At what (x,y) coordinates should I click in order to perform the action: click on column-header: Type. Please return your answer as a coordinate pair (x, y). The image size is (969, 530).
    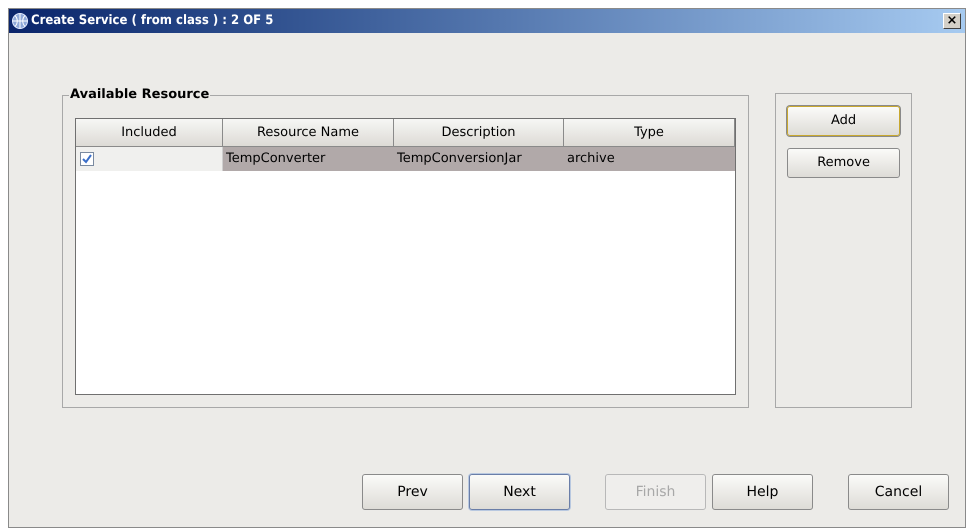
    Looking at the image, I should click on (649, 133).